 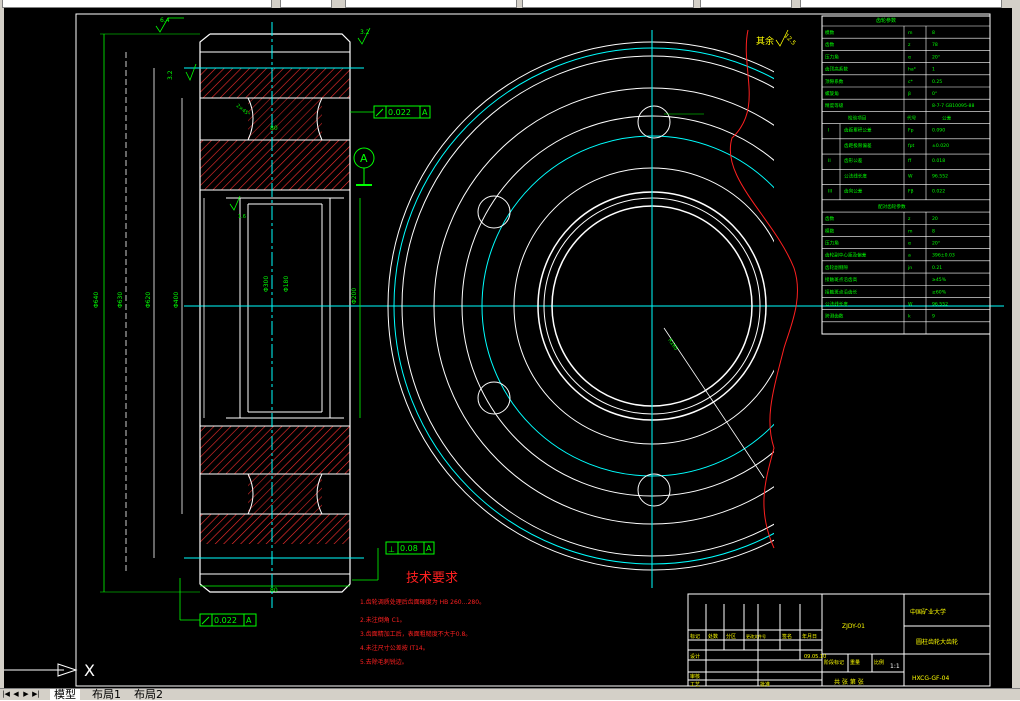 I want to click on check-row-code: ff, so click(x=910, y=161).